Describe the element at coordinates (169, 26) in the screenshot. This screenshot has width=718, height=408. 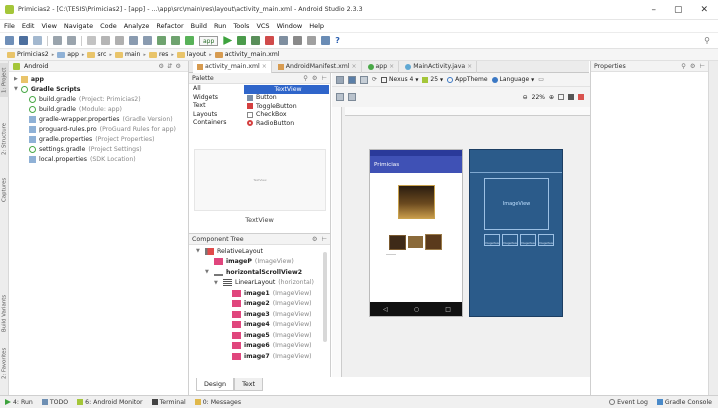
I see `menu-refactor: Refactor` at that location.